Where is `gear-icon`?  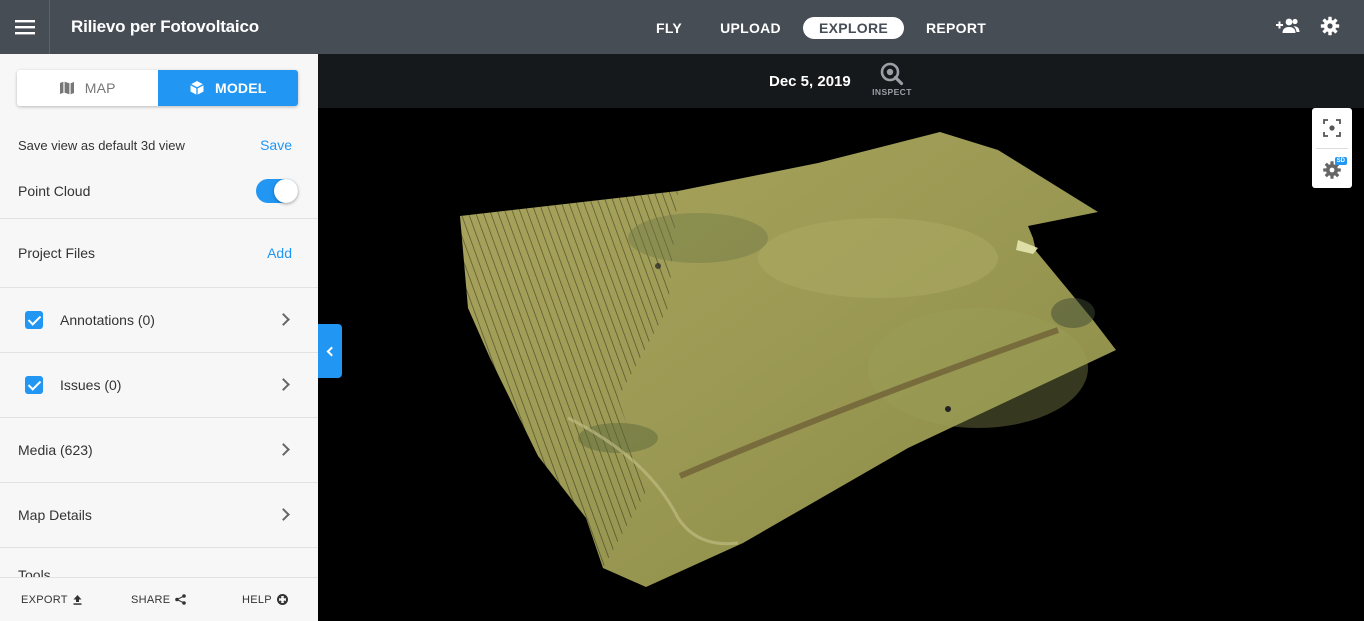 gear-icon is located at coordinates (1330, 26).